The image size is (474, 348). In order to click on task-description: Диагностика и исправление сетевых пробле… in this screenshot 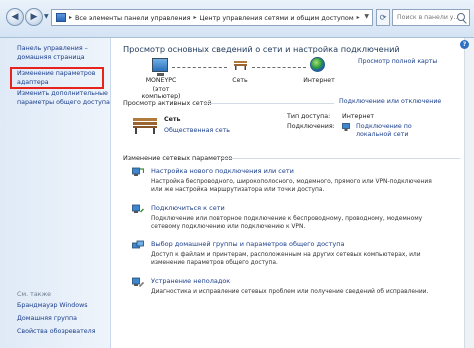, I will do `click(301, 292)`.